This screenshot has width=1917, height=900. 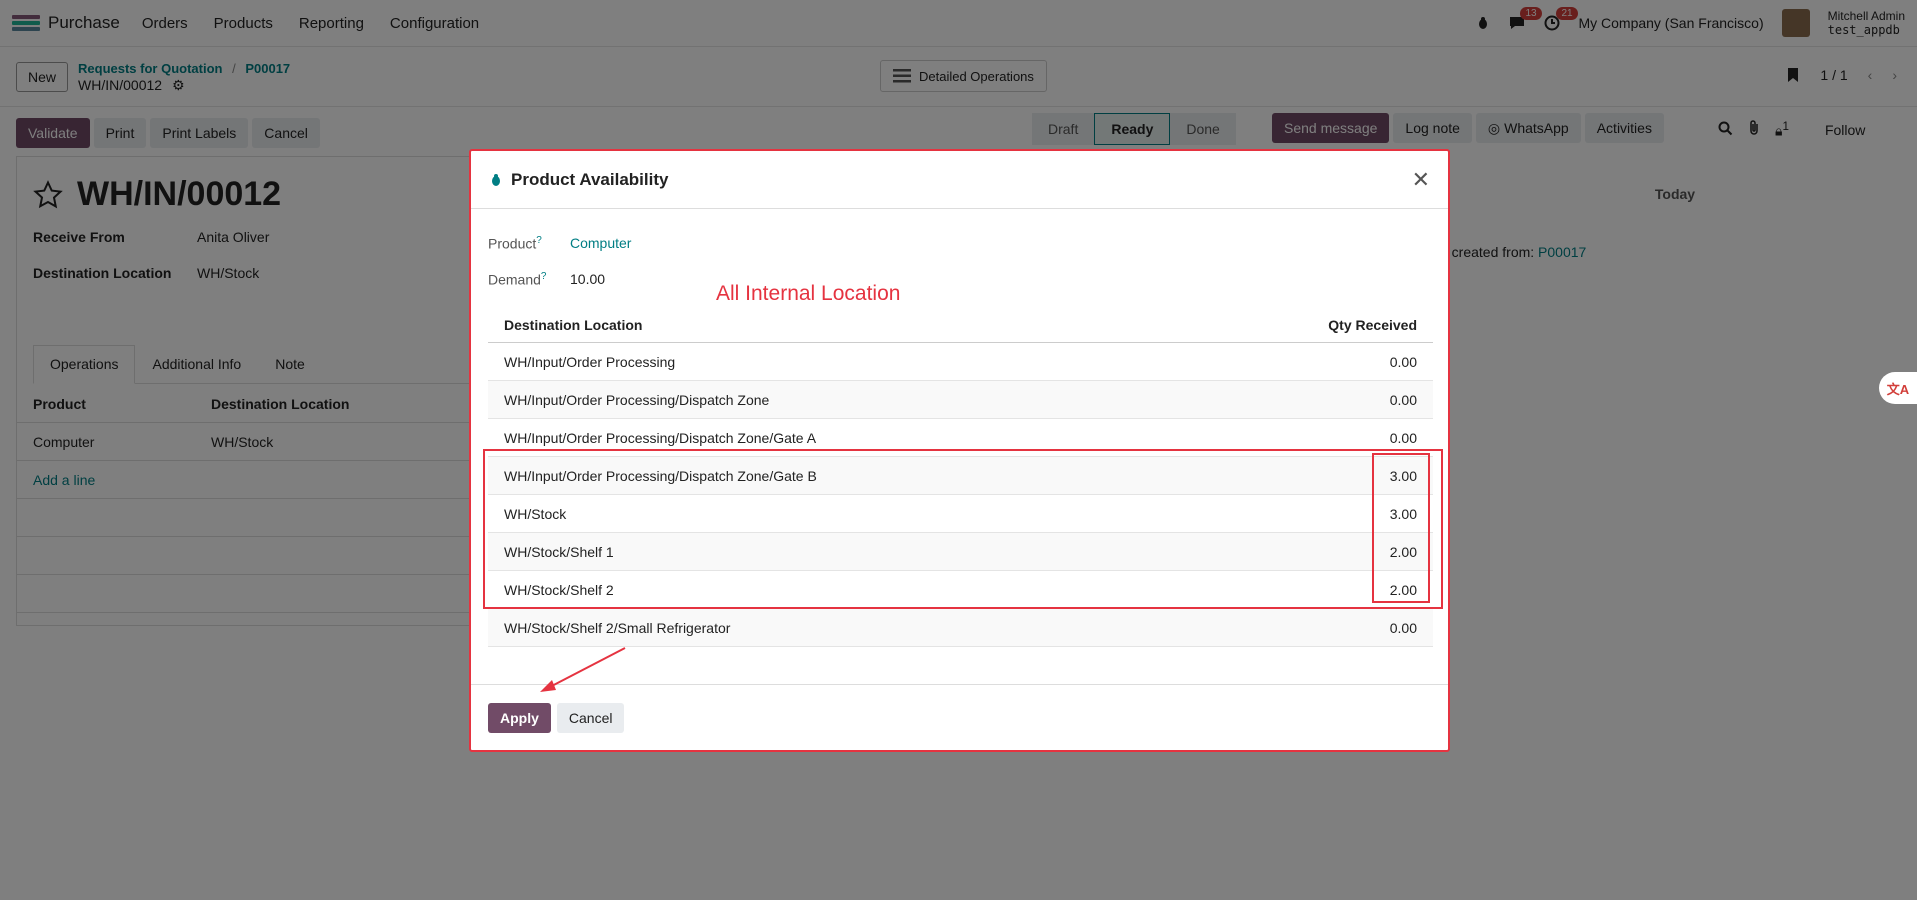 I want to click on close-icon: ✕, so click(x=1421, y=180).